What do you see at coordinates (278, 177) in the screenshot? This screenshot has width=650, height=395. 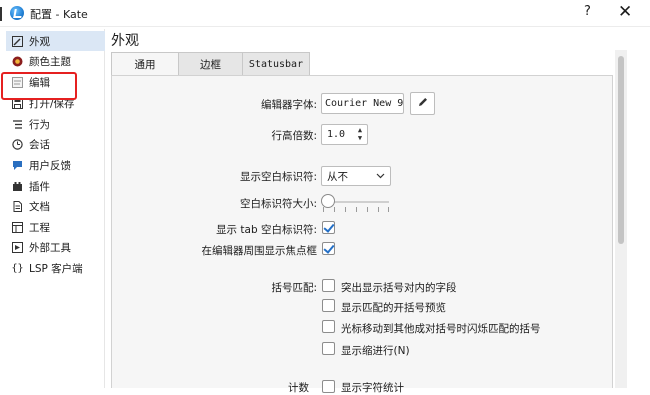 I see `whitespace-indicator-label: 显示空白标识符:` at bounding box center [278, 177].